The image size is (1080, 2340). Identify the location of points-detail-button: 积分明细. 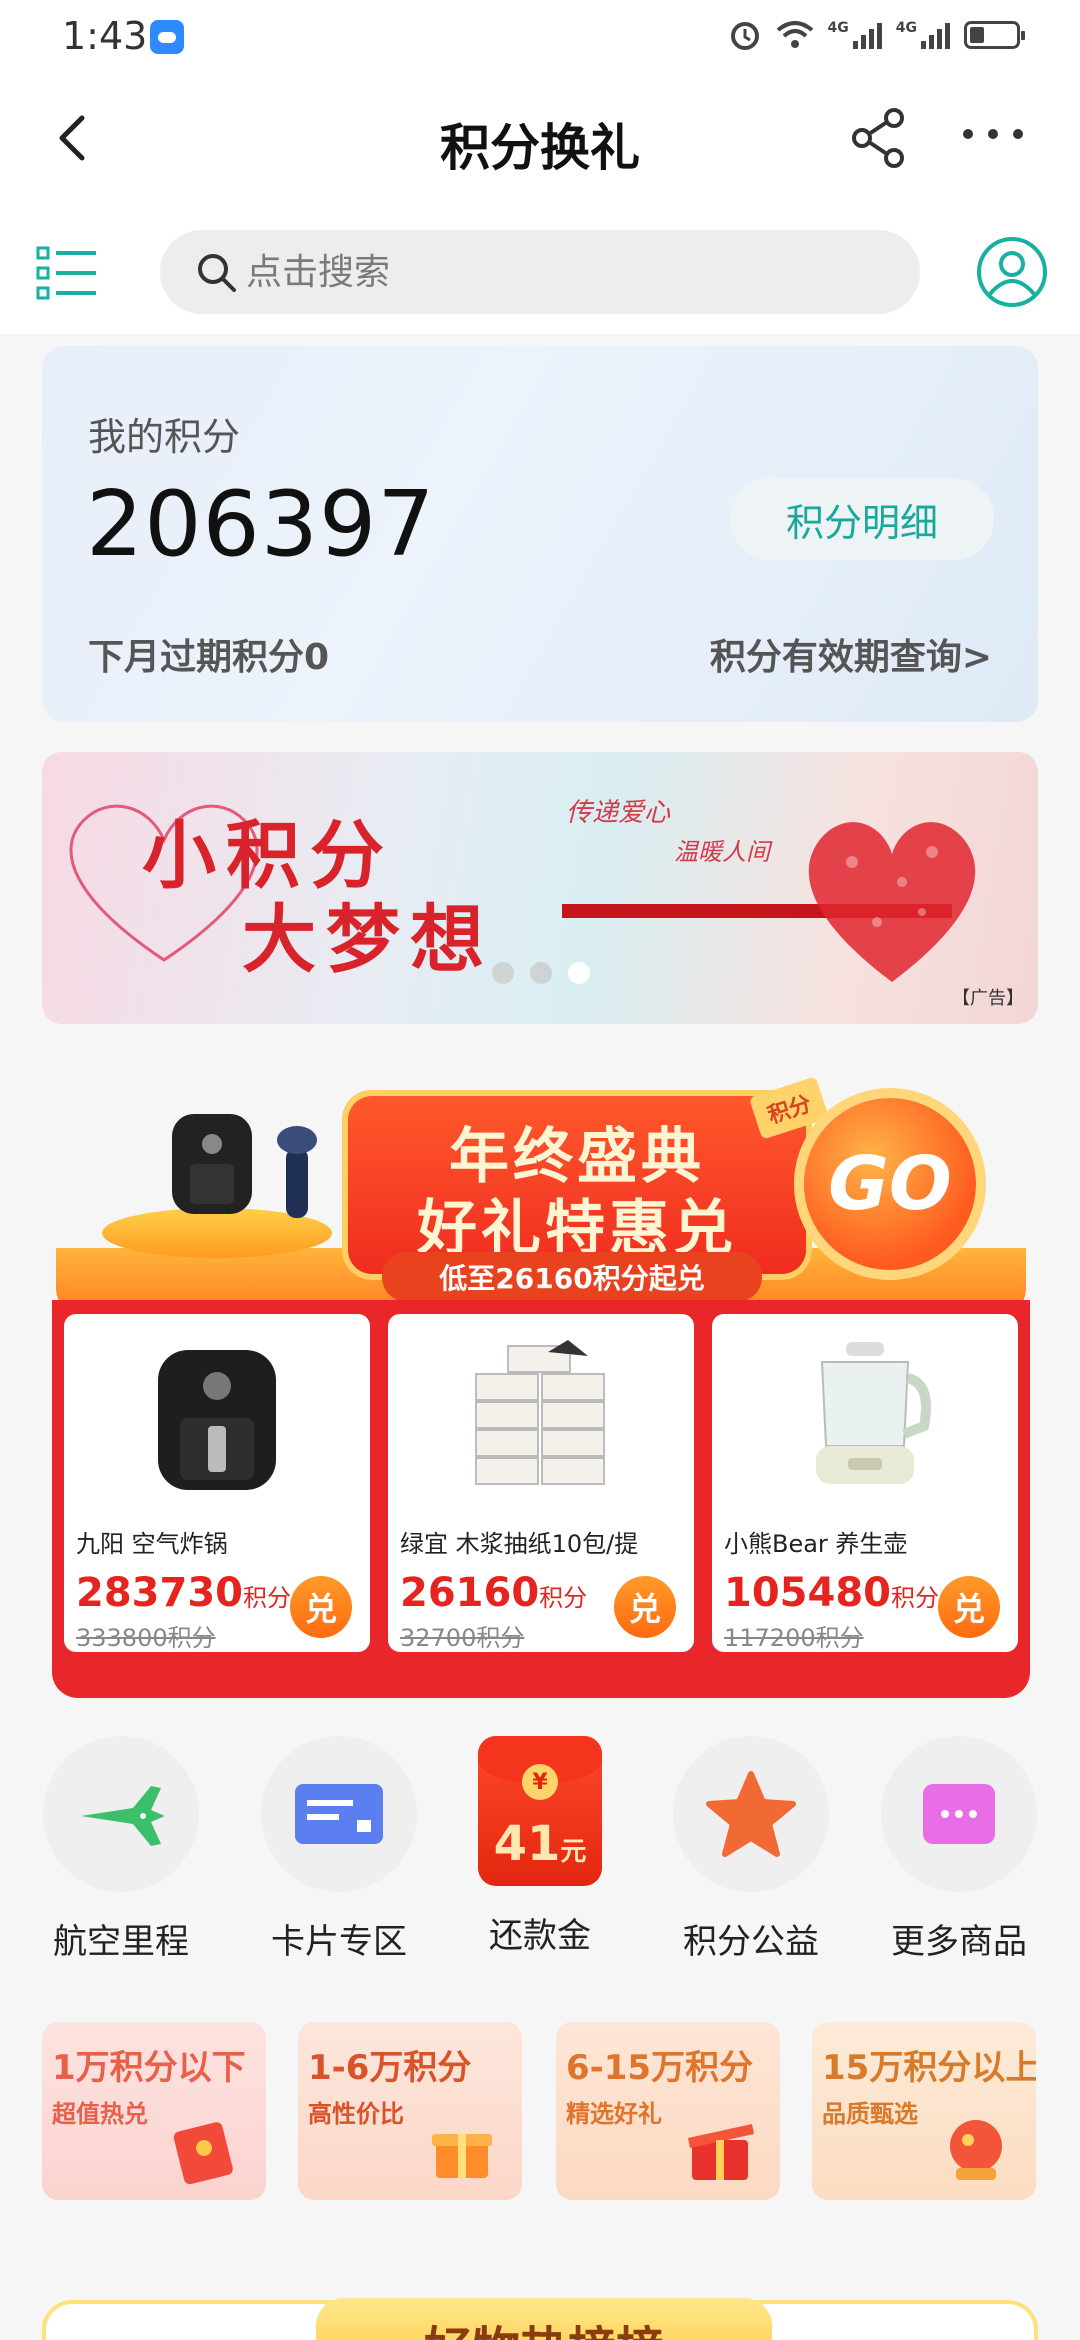
(862, 519).